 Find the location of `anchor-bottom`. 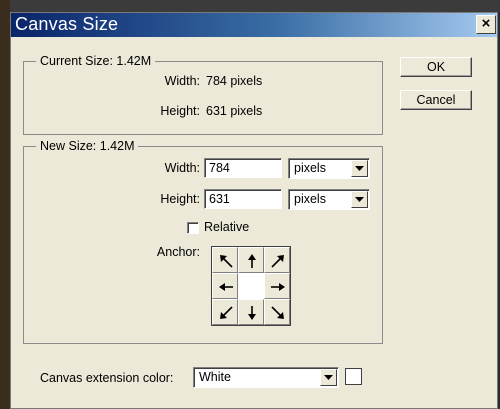

anchor-bottom is located at coordinates (251, 312).